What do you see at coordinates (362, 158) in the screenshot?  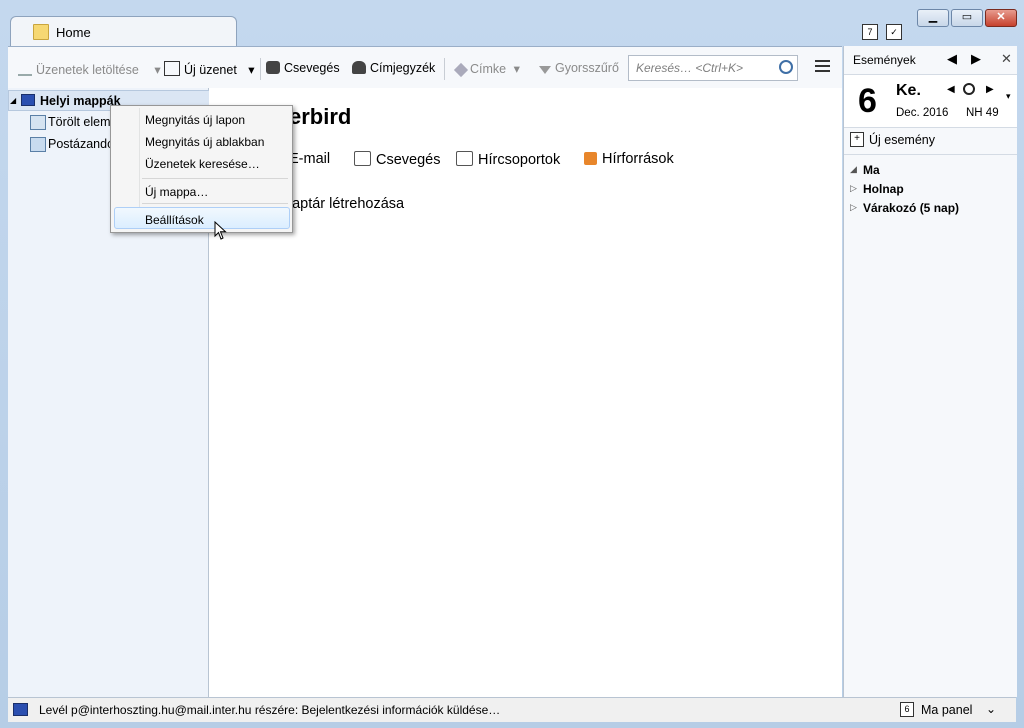 I see `chat-bubbles-icon` at bounding box center [362, 158].